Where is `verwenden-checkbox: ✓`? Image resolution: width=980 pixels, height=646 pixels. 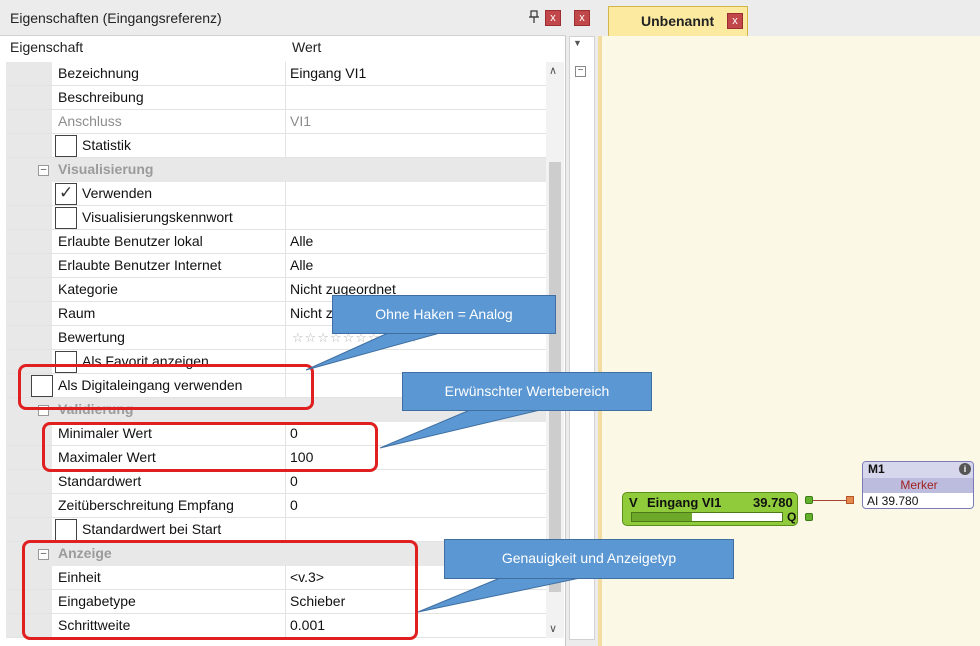
verwenden-checkbox: ✓ is located at coordinates (66, 194).